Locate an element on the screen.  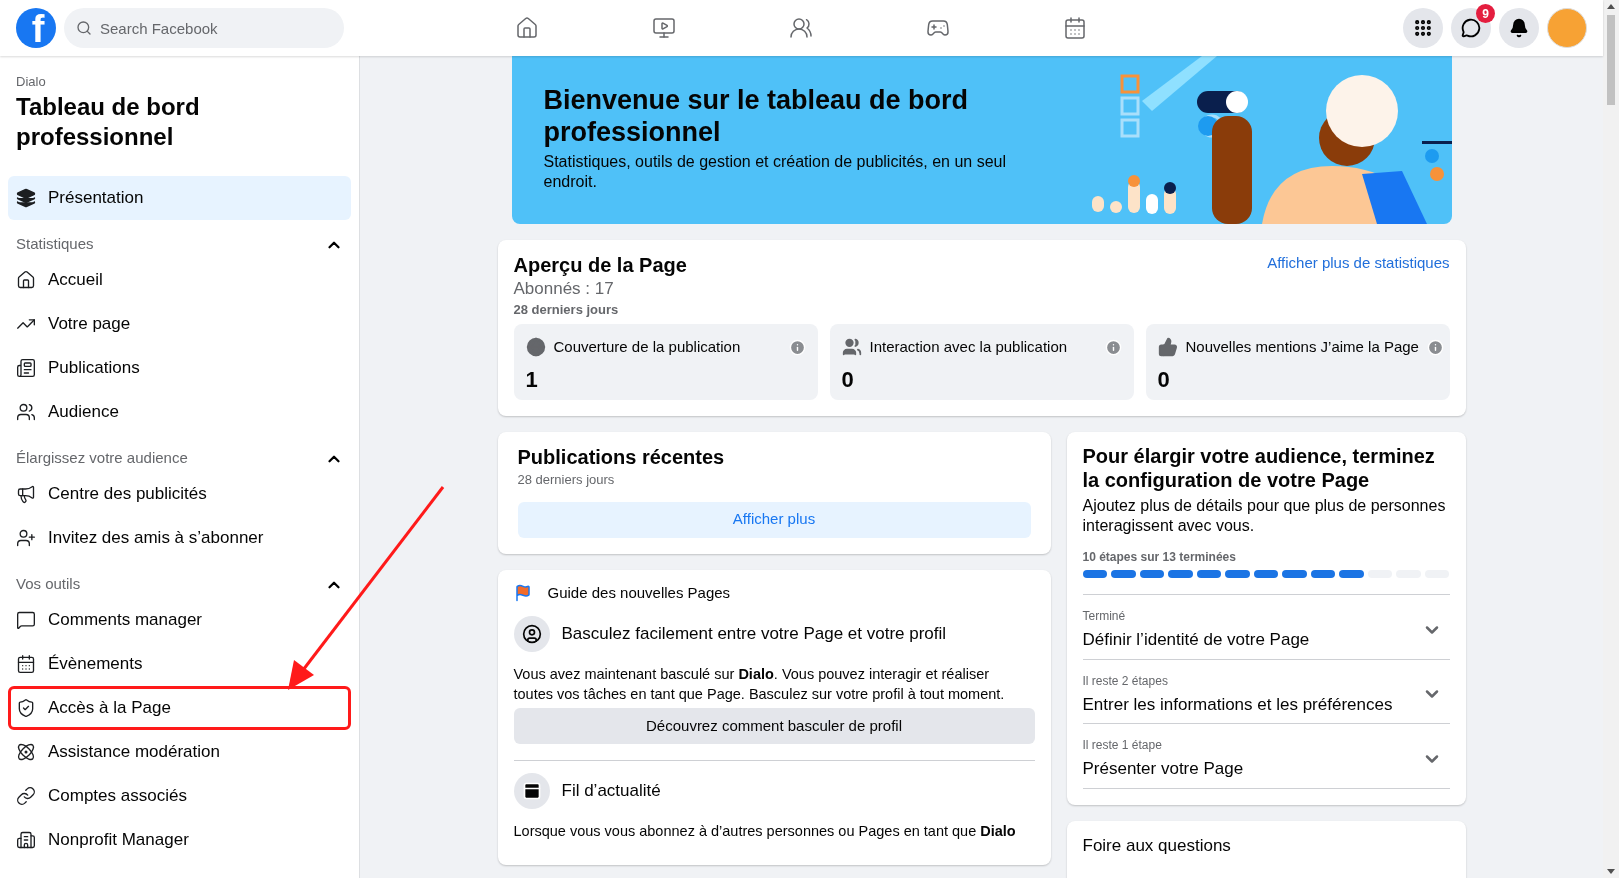
sidebar-title: Tableau de bord professionnel is located at coordinates (108, 121).